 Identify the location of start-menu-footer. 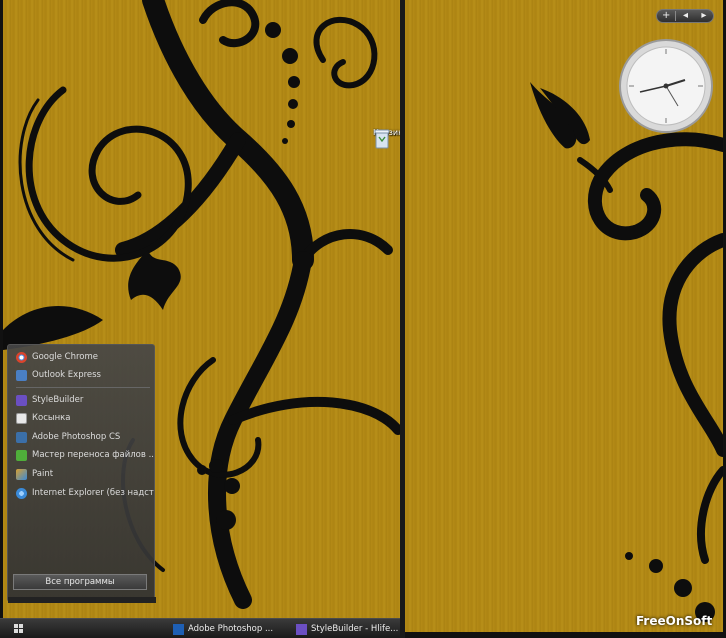
(82, 600).